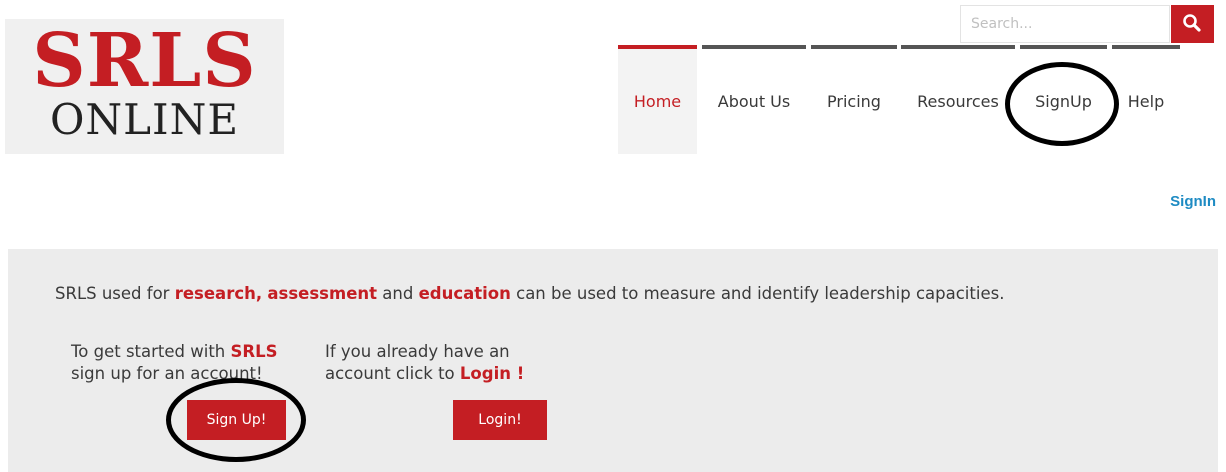 The width and height of the screenshot is (1226, 472). I want to click on highlight-research: research,, so click(218, 293).